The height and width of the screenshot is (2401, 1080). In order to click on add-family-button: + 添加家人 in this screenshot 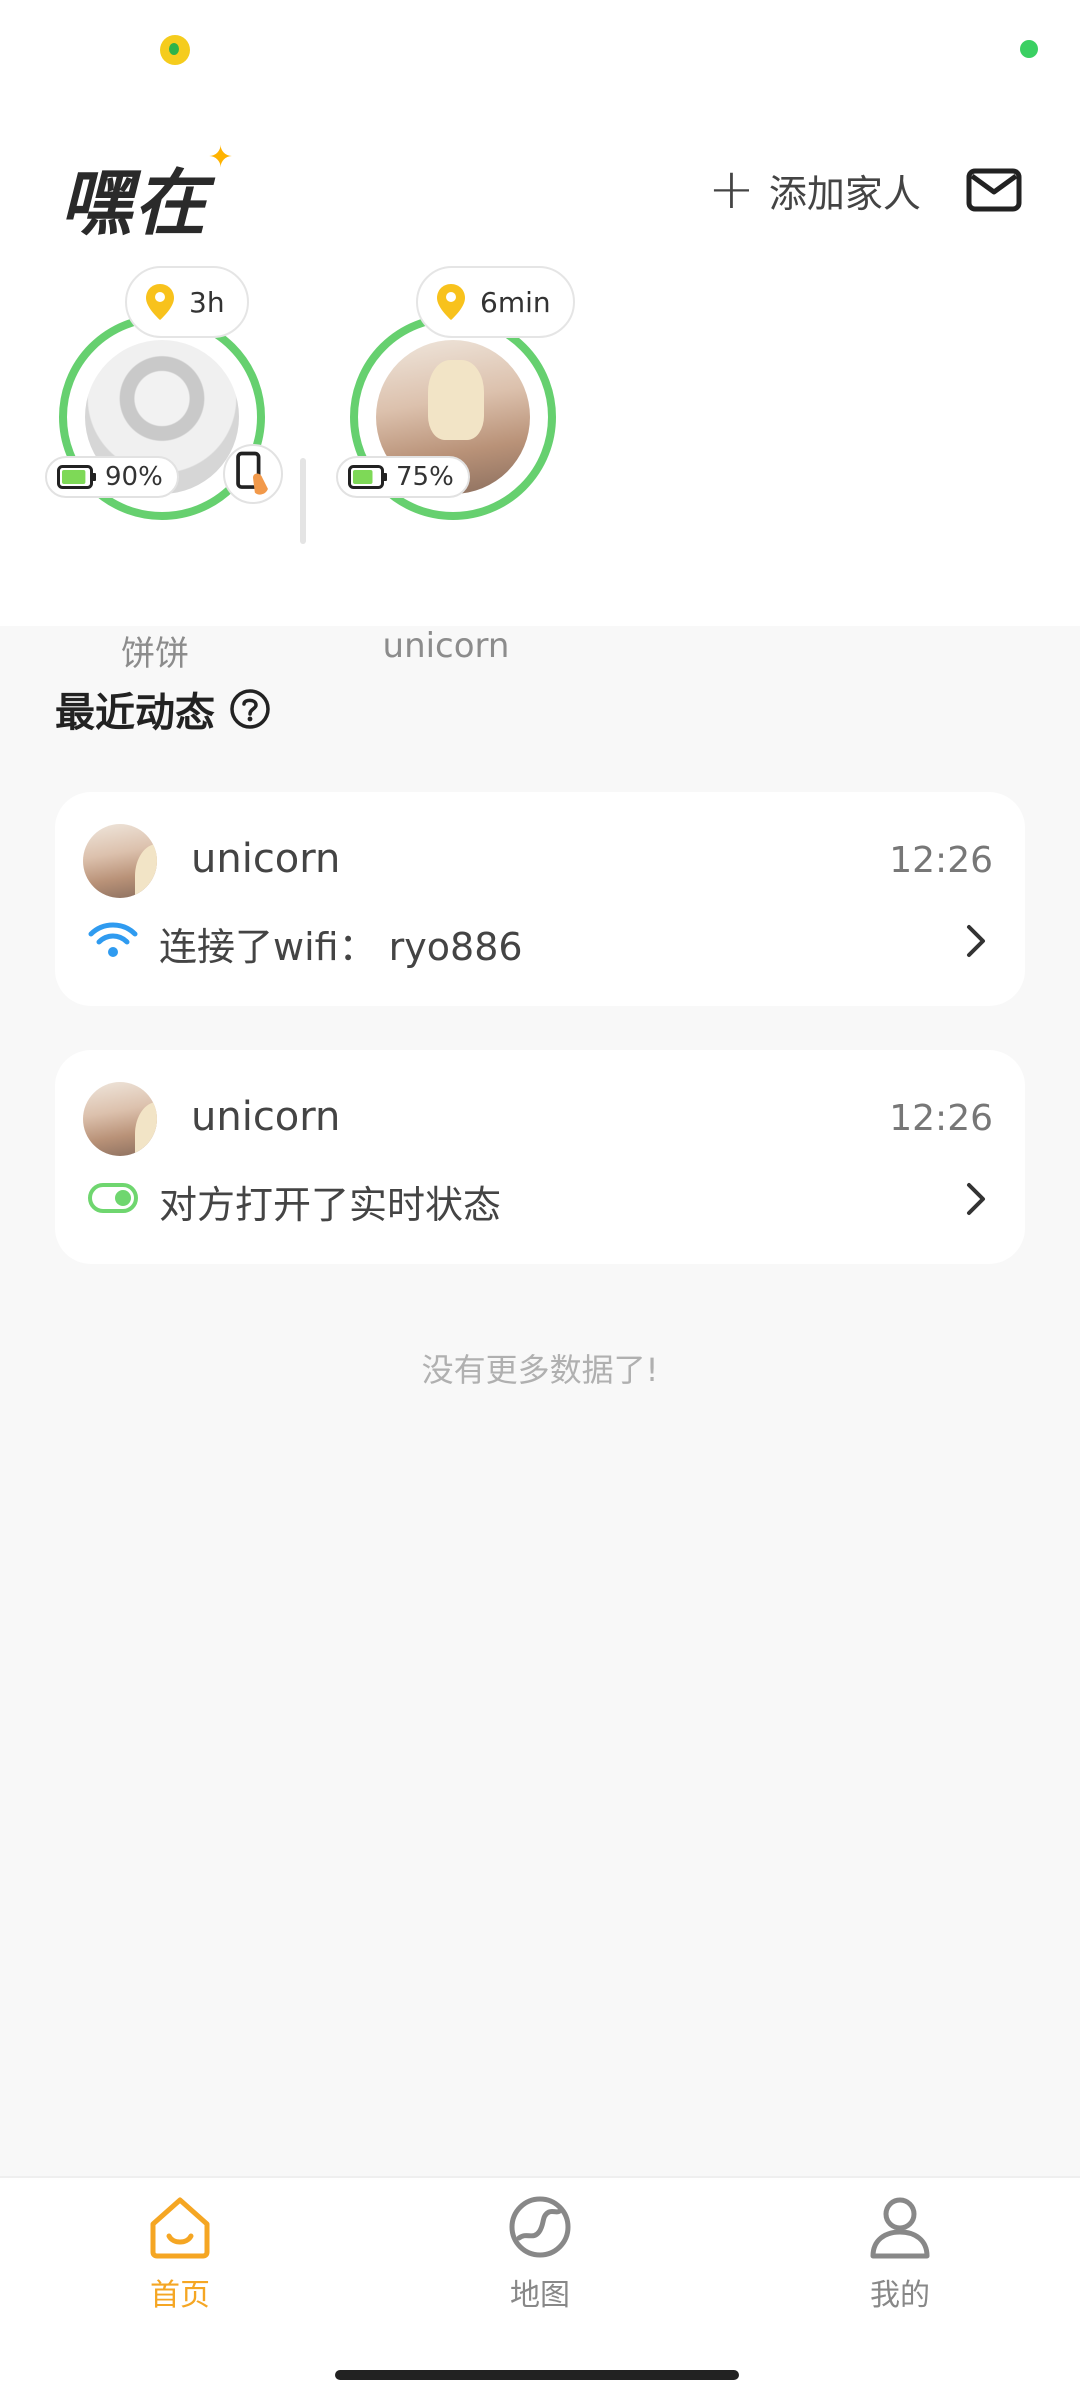, I will do `click(814, 190)`.